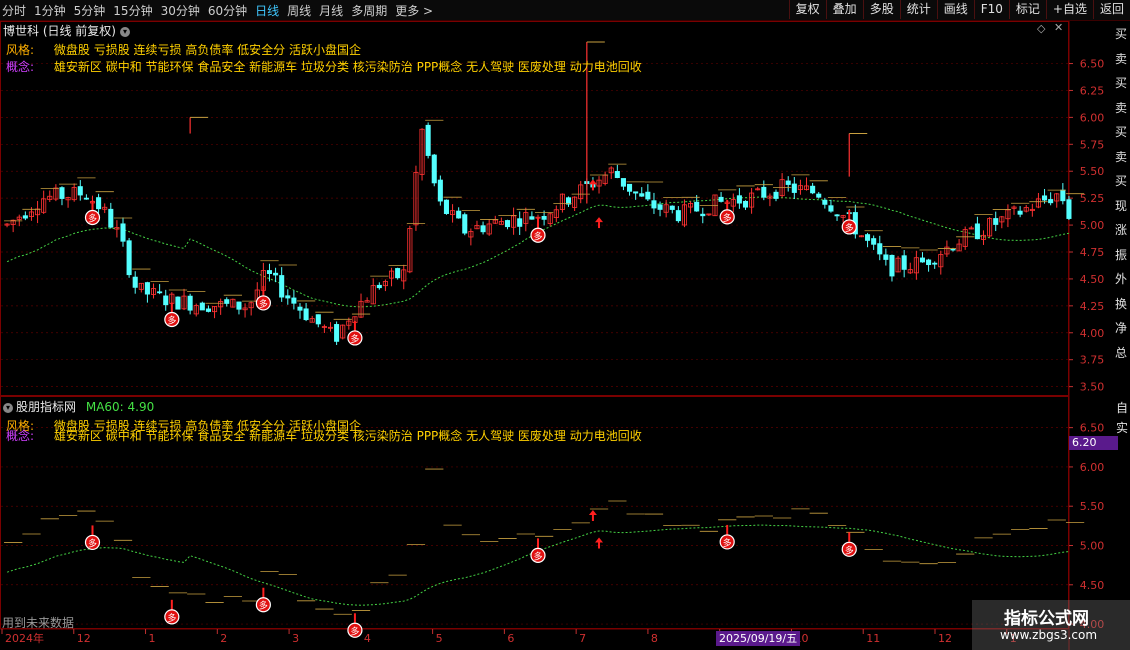 The width and height of the screenshot is (1130, 650). Describe the element at coordinates (1121, 230) in the screenshot. I see `strip-char: 涨` at that location.